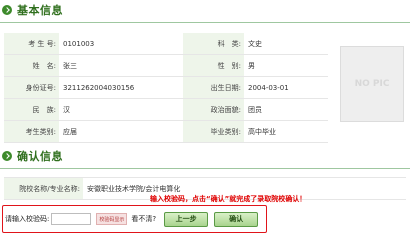  What do you see at coordinates (27, 219) in the screenshot?
I see `verify-label: 请输入校验码:` at bounding box center [27, 219].